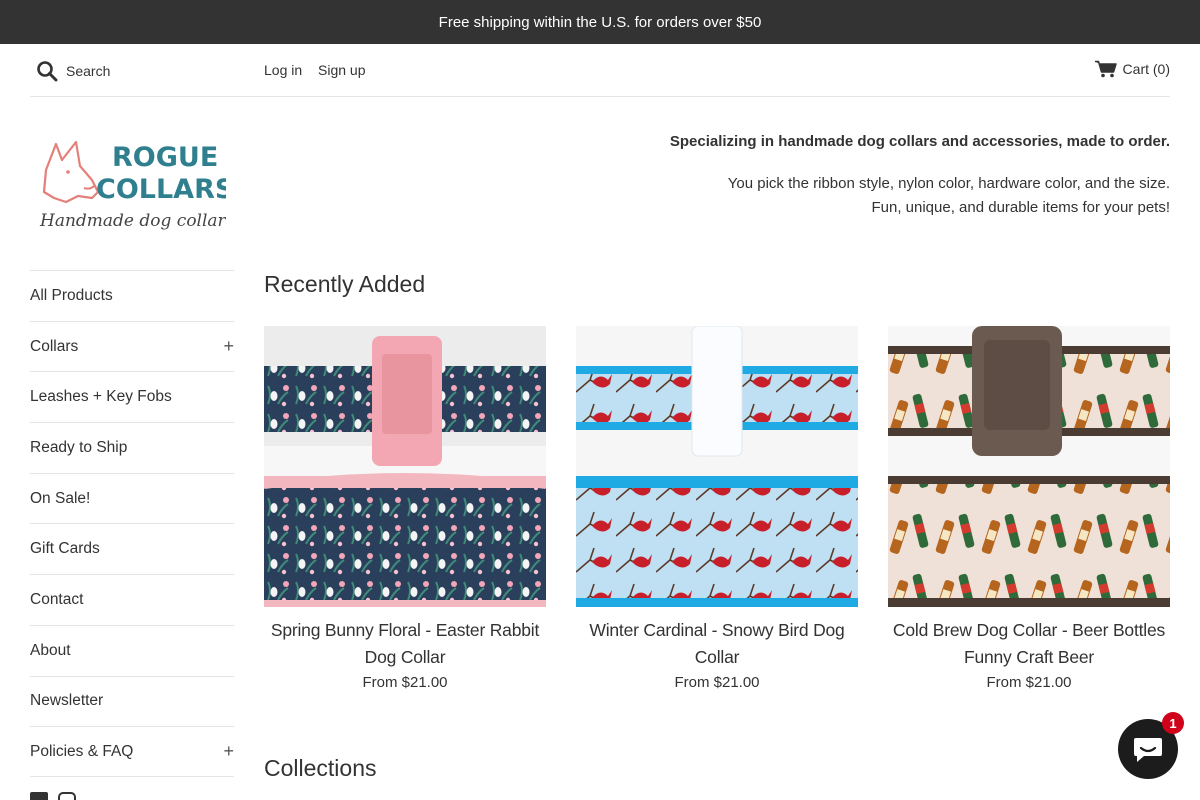 This screenshot has height=800, width=1200. I want to click on dog-logo-icon: ROGUE COLLARS Handmade dog collars, so click(137, 185).